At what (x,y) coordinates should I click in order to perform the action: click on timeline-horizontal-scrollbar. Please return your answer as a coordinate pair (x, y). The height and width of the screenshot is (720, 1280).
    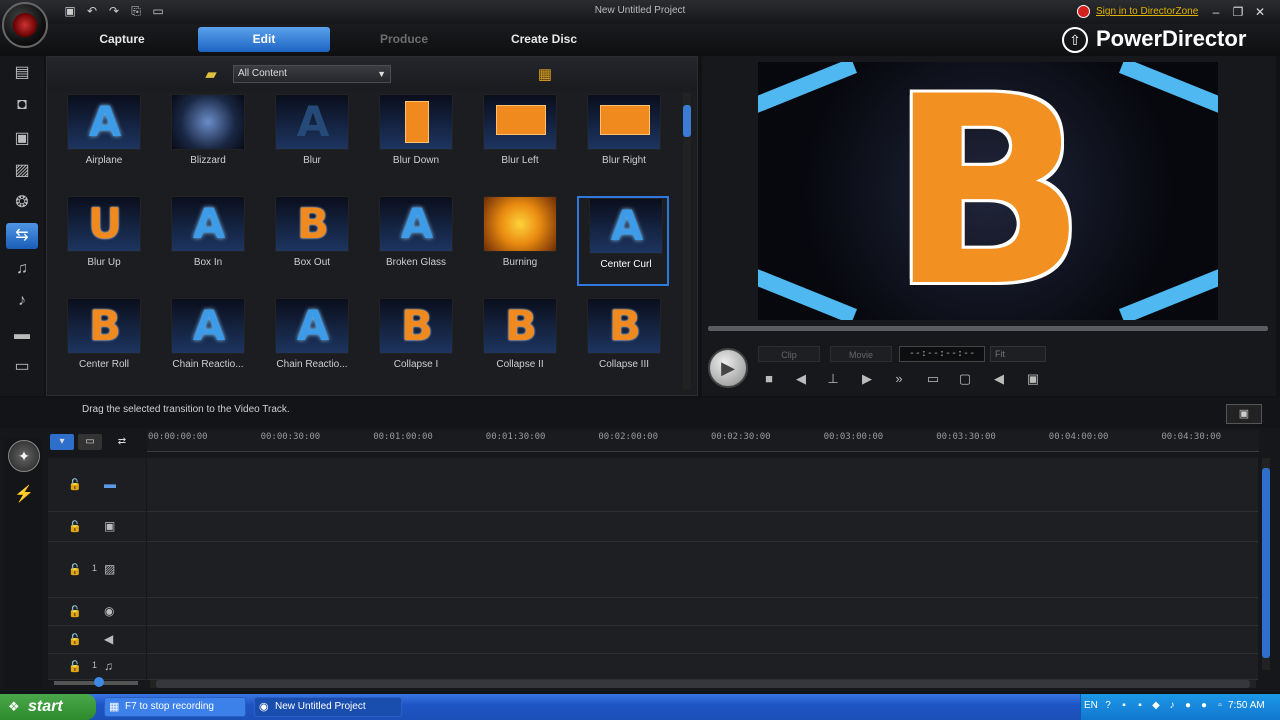
    Looking at the image, I should click on (703, 684).